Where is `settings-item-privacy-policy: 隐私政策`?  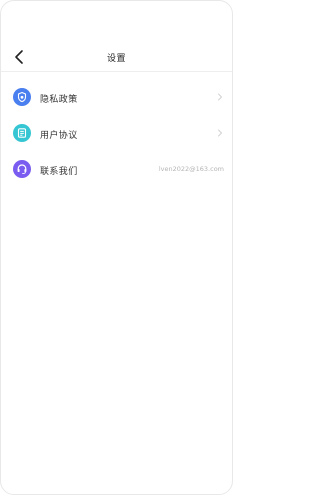
settings-item-privacy-policy: 隐私政策 is located at coordinates (116, 101).